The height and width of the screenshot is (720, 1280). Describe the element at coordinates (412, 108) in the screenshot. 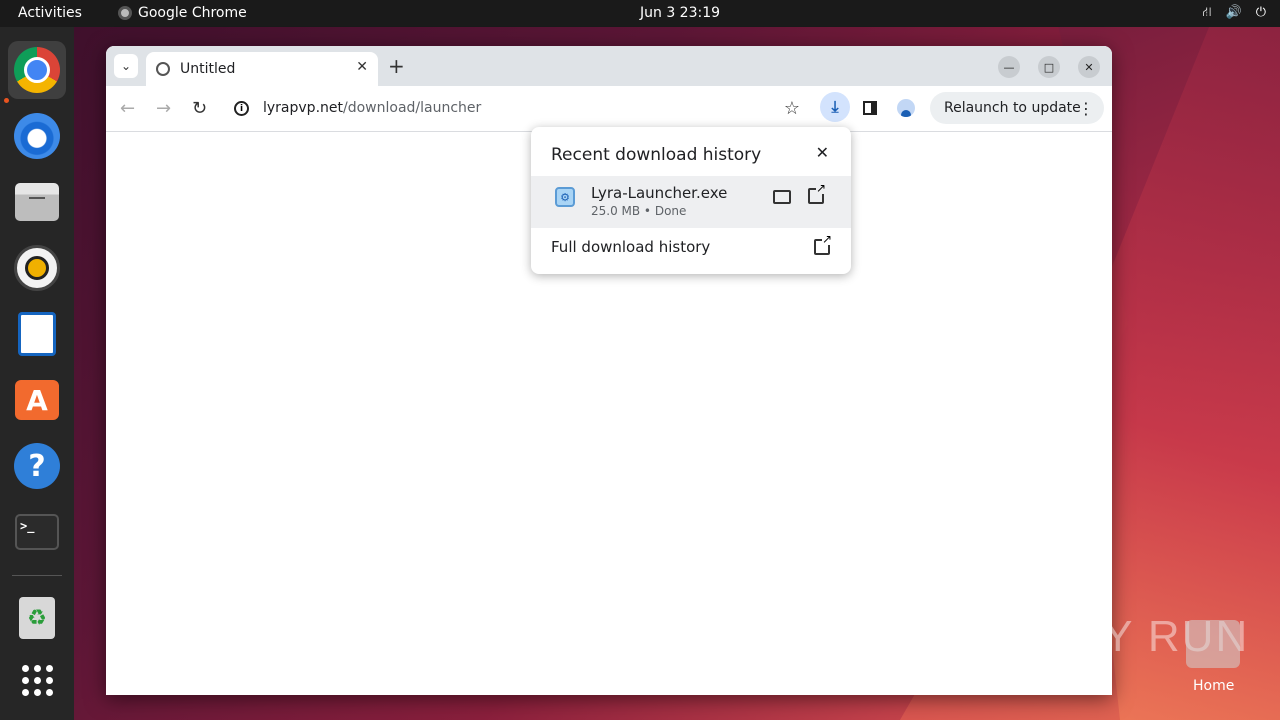

I see `url-path: /download/launcher` at that location.